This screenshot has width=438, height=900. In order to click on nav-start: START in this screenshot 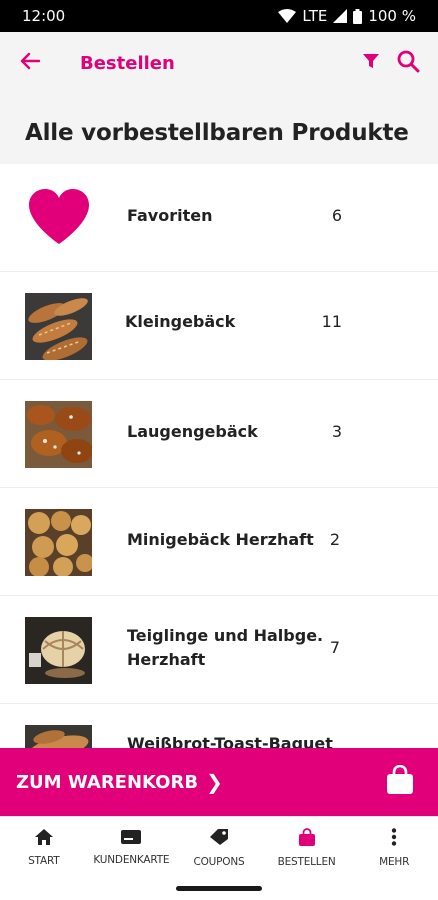, I will do `click(44, 847)`.